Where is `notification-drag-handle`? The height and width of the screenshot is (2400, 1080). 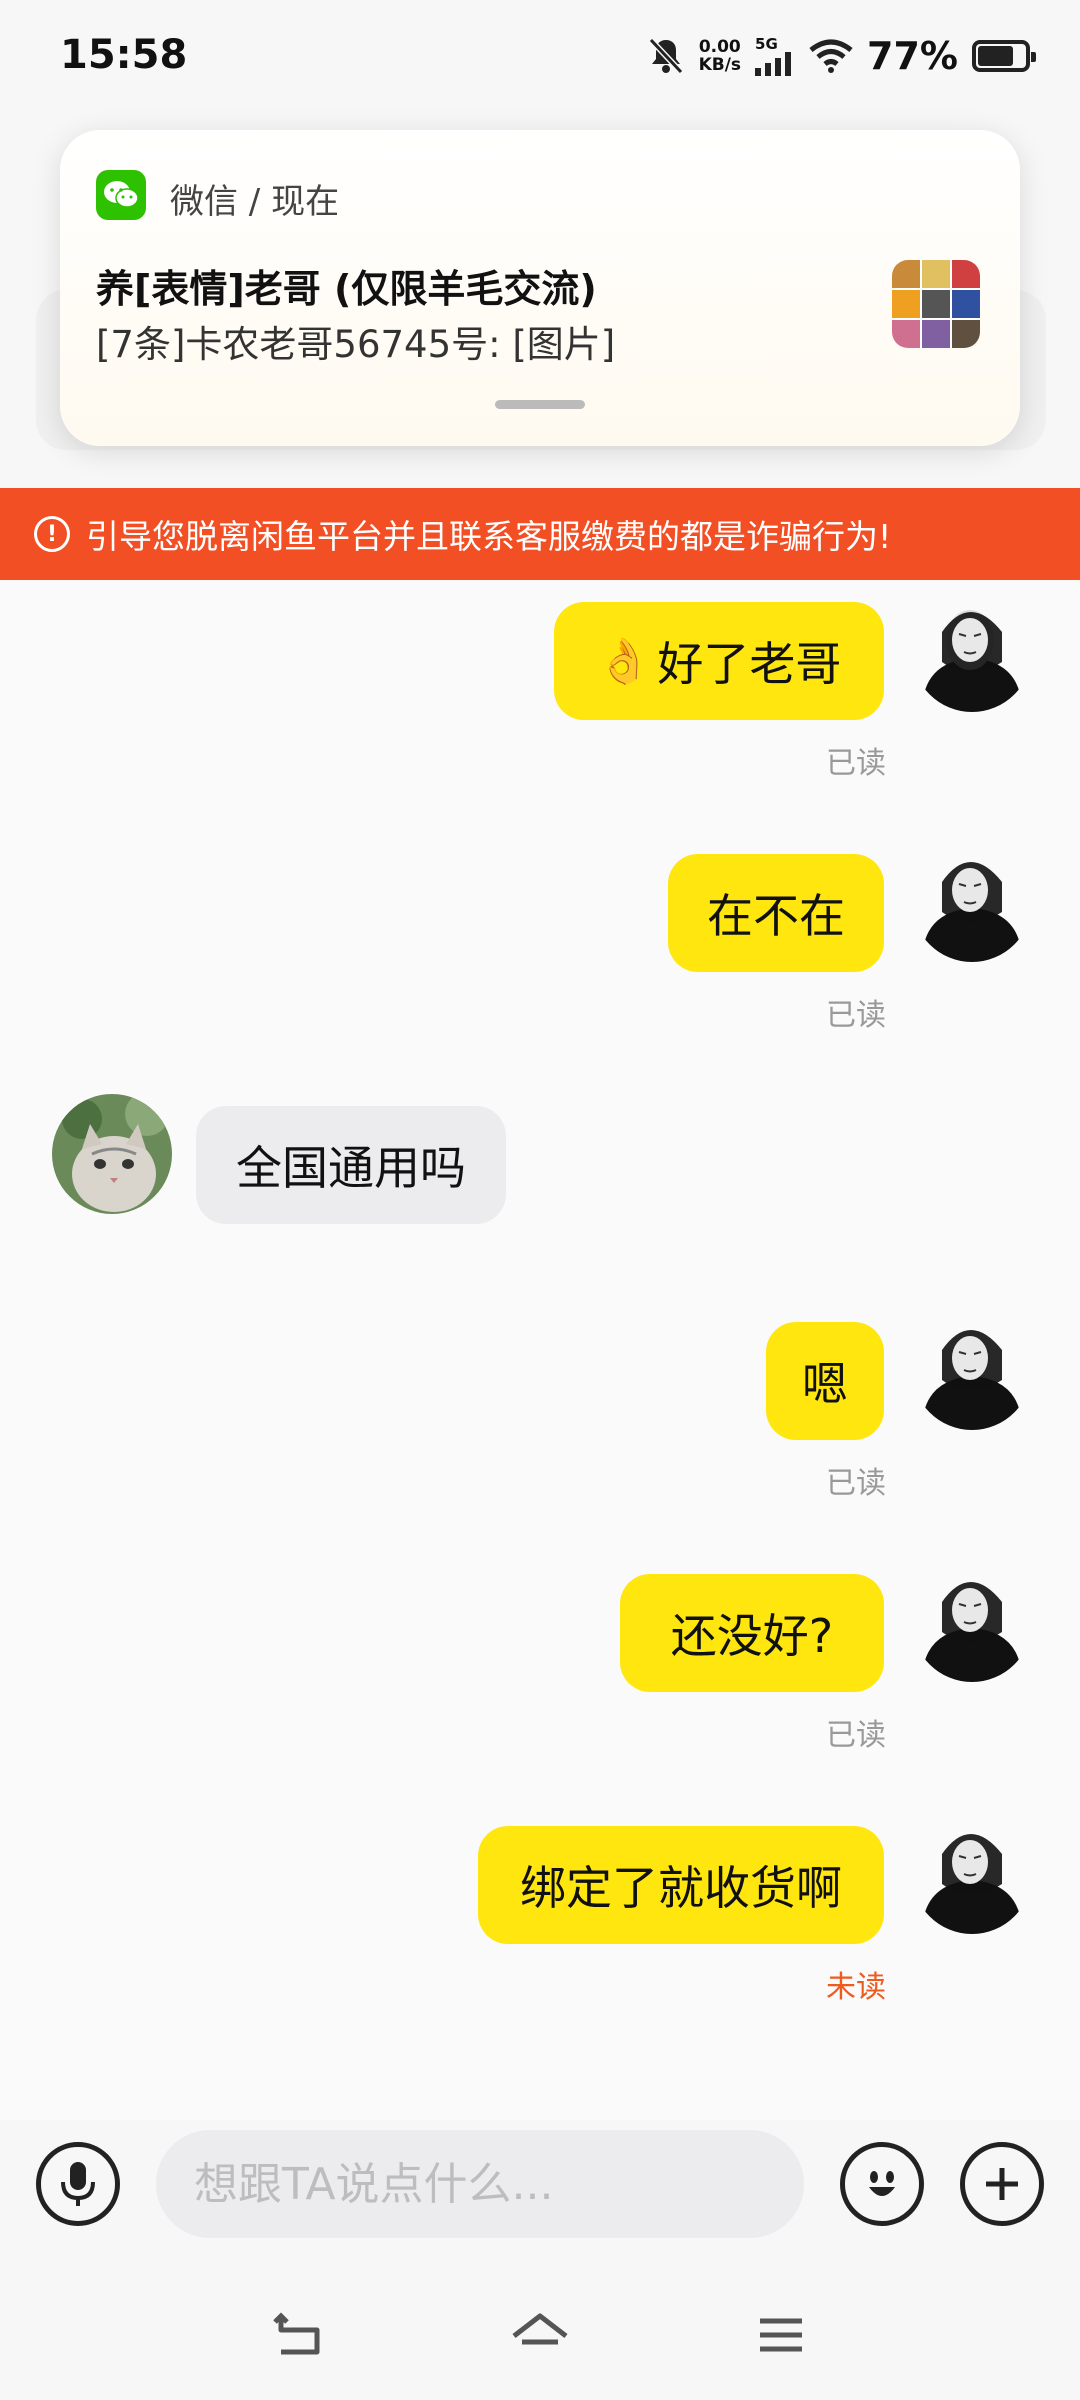
notification-drag-handle is located at coordinates (540, 404).